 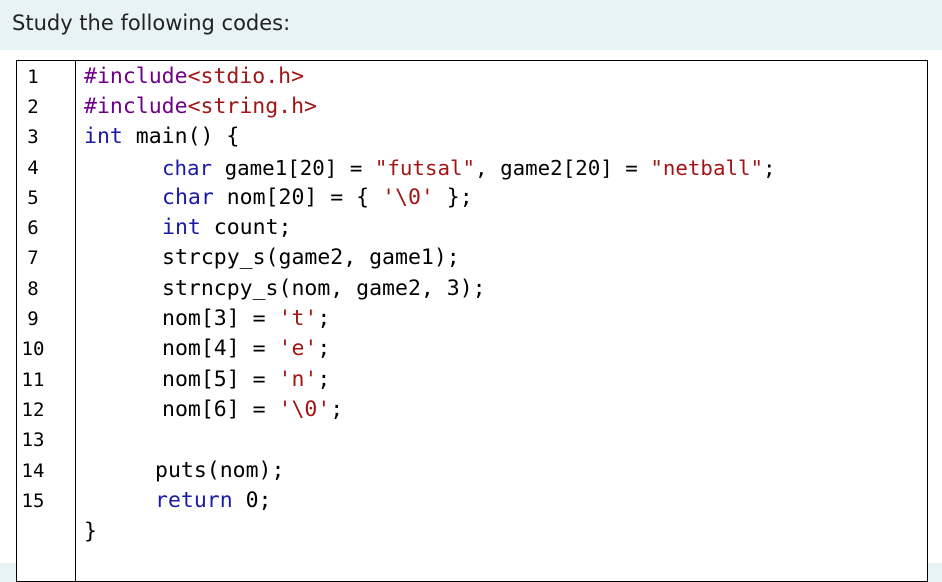 What do you see at coordinates (33, 168) in the screenshot?
I see `line-number: 4` at bounding box center [33, 168].